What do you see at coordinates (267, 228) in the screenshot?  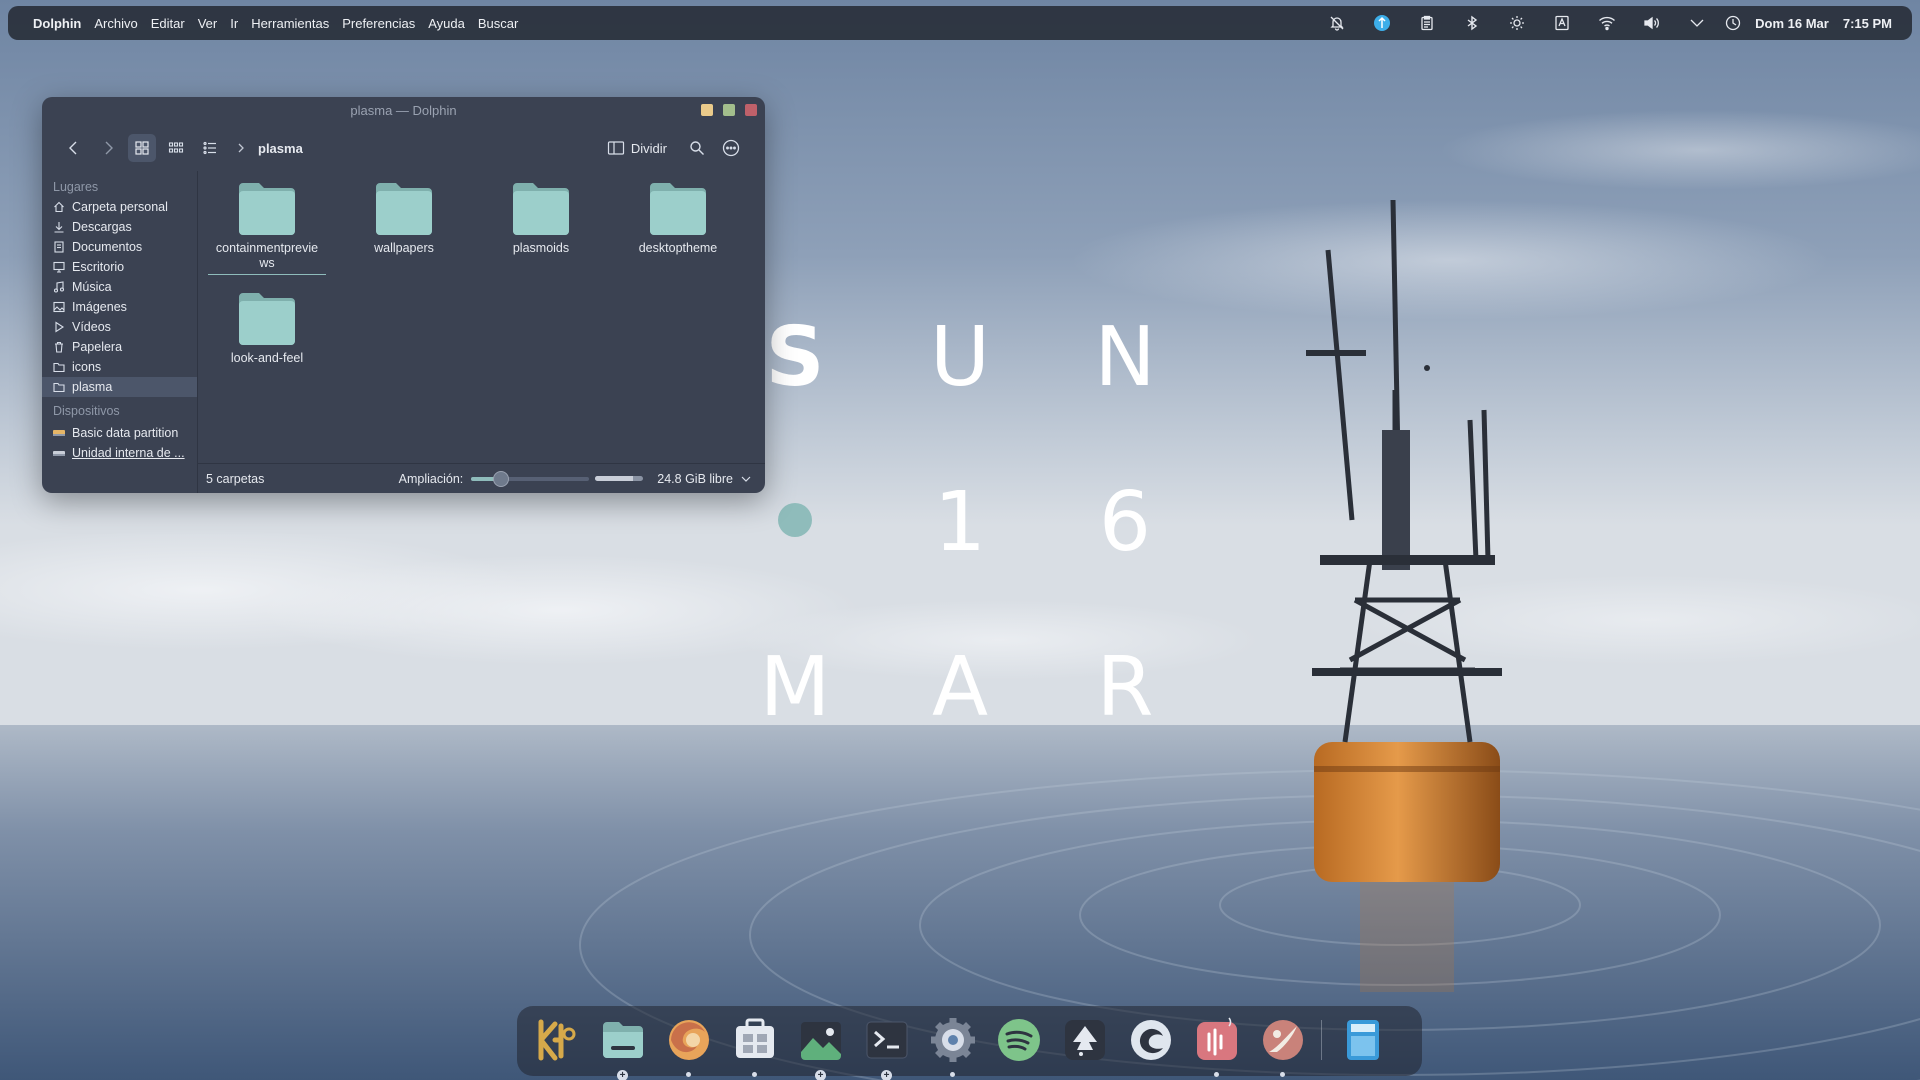 I see `folder-item: containmentpreviews` at bounding box center [267, 228].